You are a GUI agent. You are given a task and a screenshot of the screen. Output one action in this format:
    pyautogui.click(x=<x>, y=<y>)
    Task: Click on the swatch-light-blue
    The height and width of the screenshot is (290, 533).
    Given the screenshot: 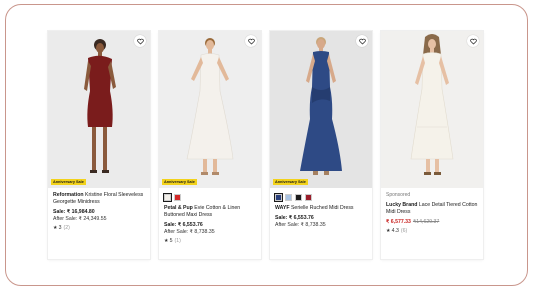 What is the action you would take?
    pyautogui.click(x=288, y=197)
    